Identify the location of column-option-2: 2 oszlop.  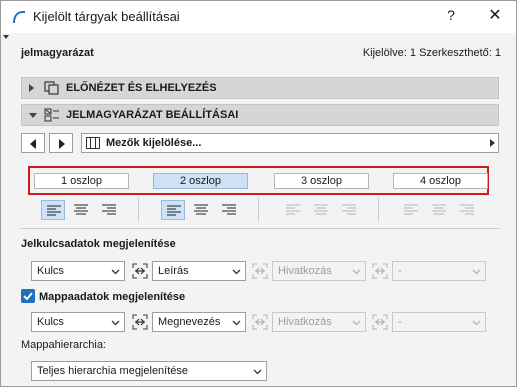
(200, 181).